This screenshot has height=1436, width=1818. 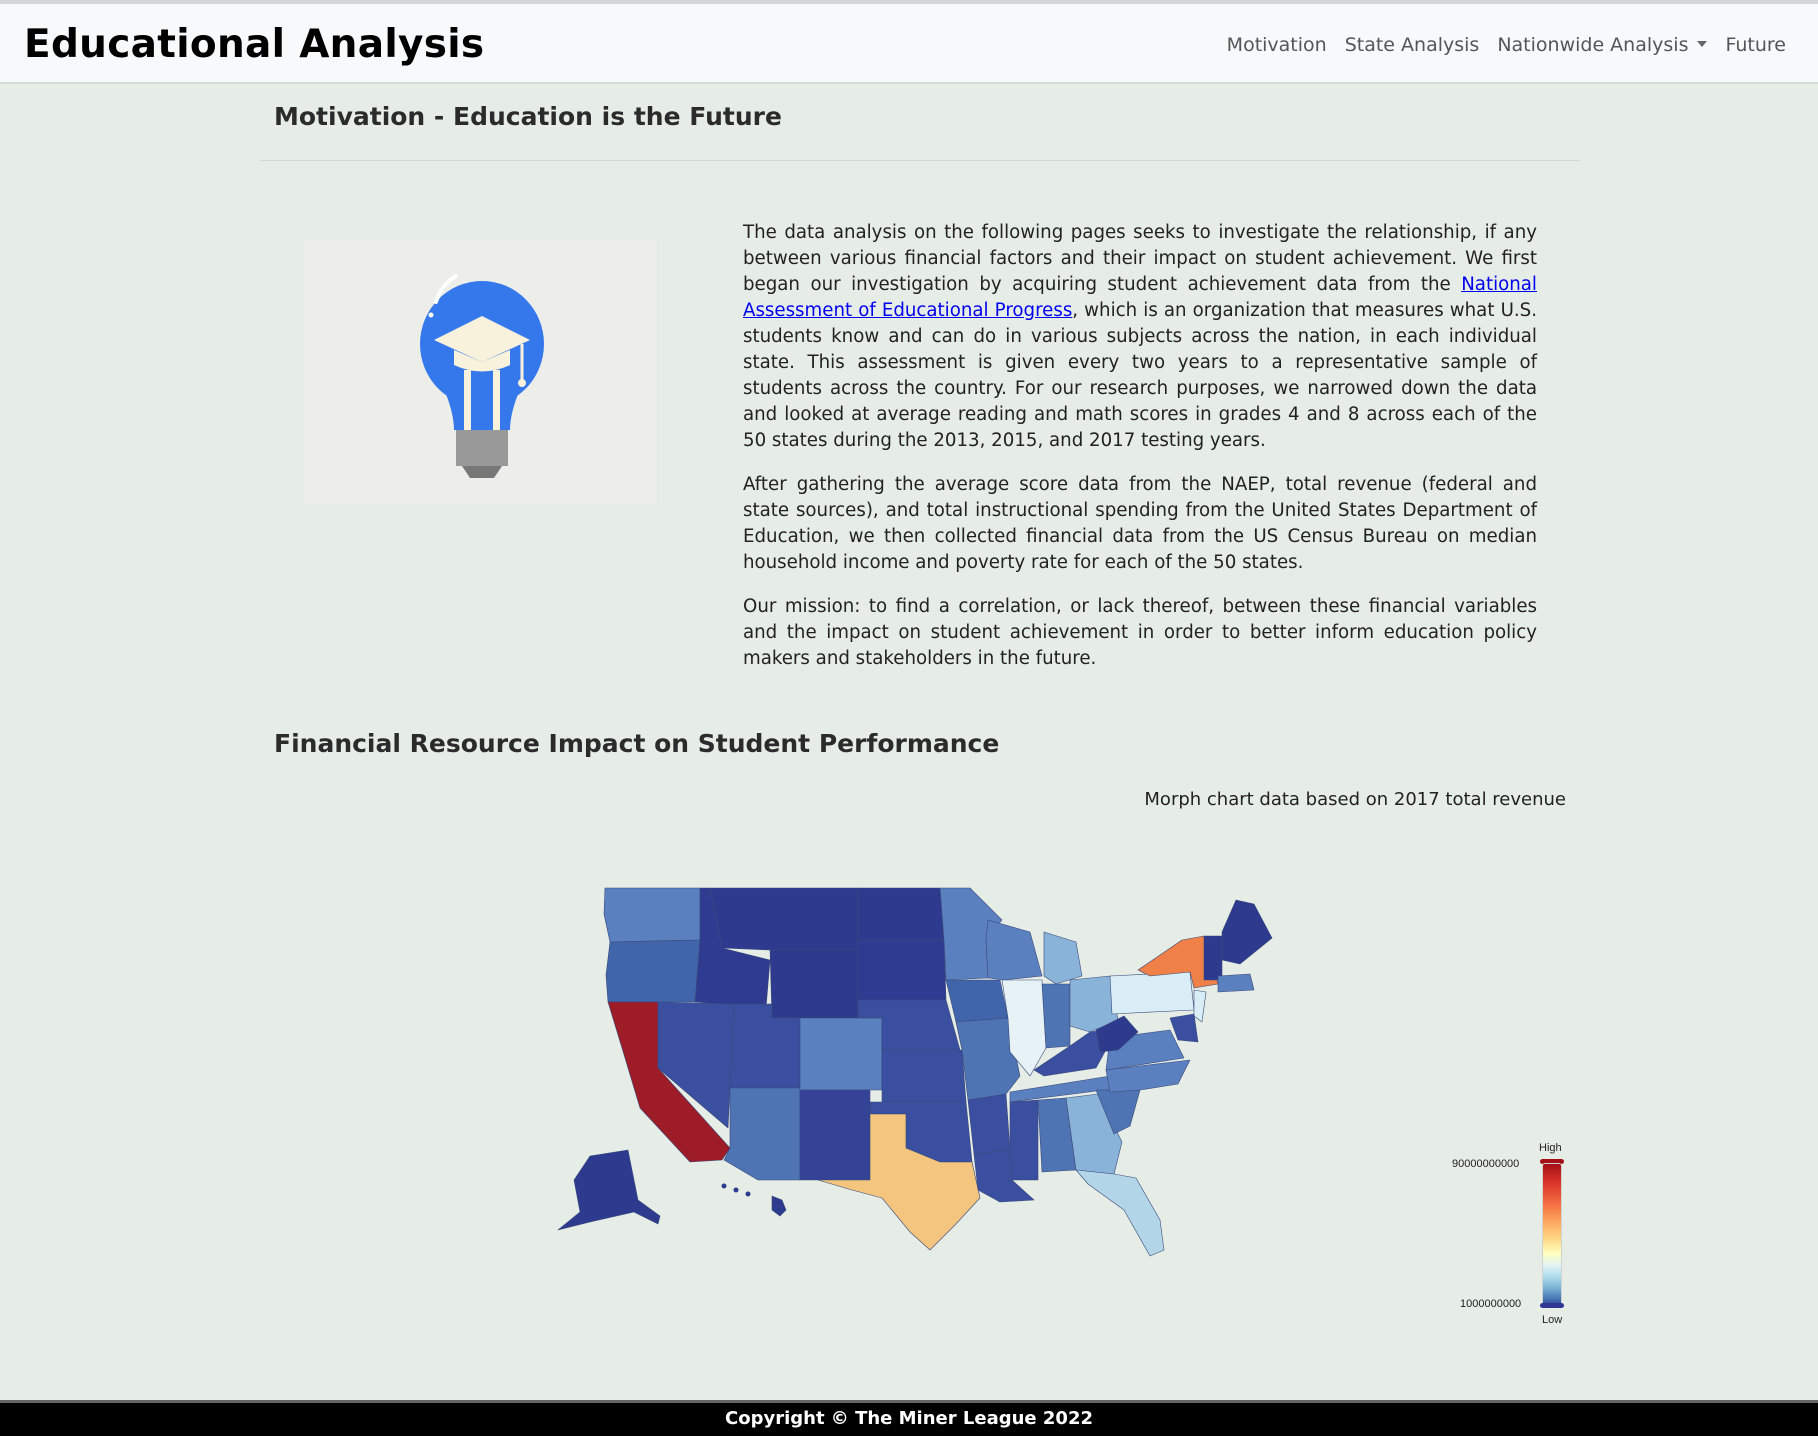 What do you see at coordinates (1702, 44) in the screenshot?
I see `caret-down-icon` at bounding box center [1702, 44].